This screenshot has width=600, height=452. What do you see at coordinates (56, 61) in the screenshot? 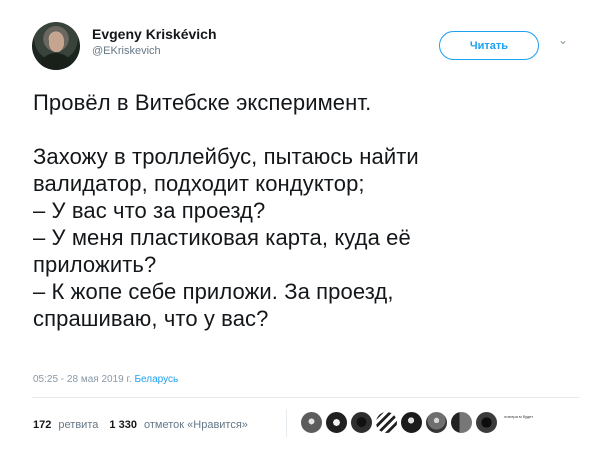
I see `avatar-shirt-shape` at bounding box center [56, 61].